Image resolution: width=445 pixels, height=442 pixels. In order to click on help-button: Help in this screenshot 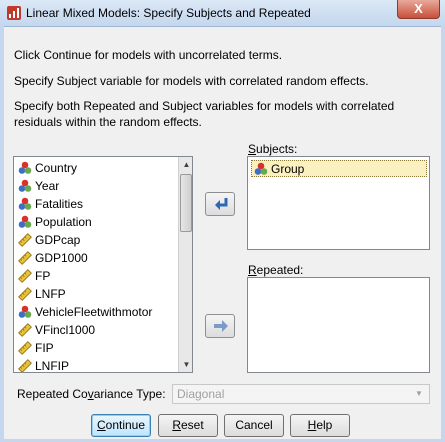, I will do `click(320, 425)`.